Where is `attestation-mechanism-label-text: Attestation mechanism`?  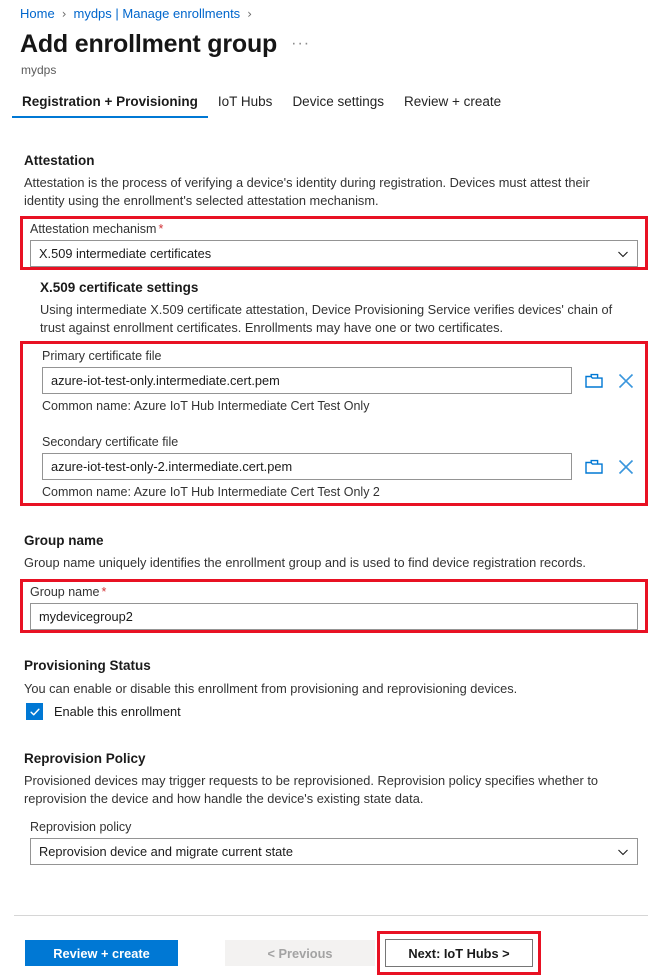 attestation-mechanism-label-text: Attestation mechanism is located at coordinates (93, 229).